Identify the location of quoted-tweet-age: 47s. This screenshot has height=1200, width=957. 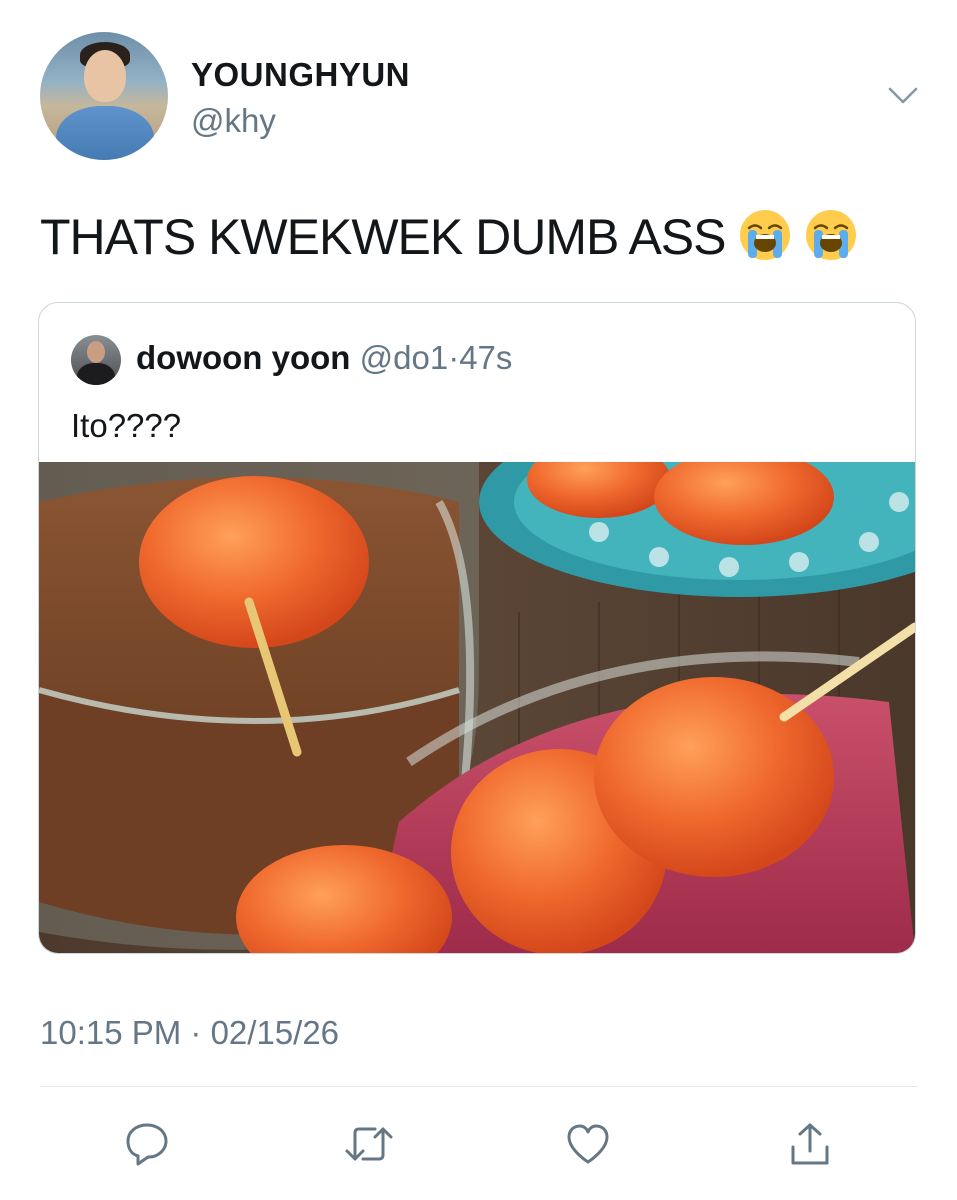
(486, 357).